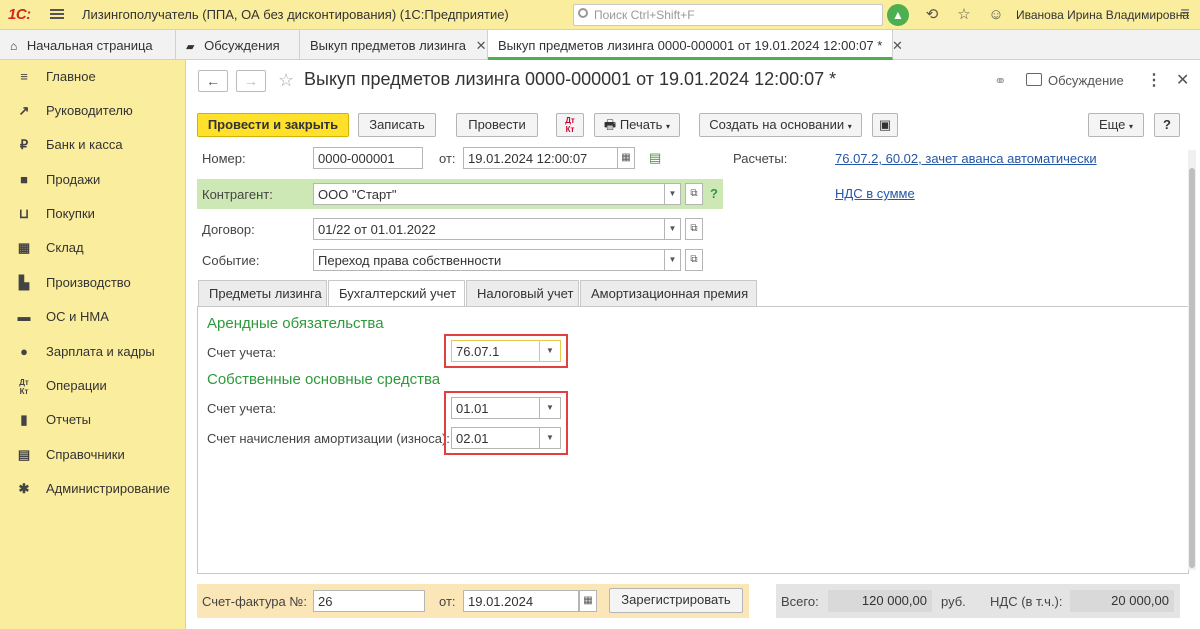  I want to click on total-label: Всего:, so click(800, 601).